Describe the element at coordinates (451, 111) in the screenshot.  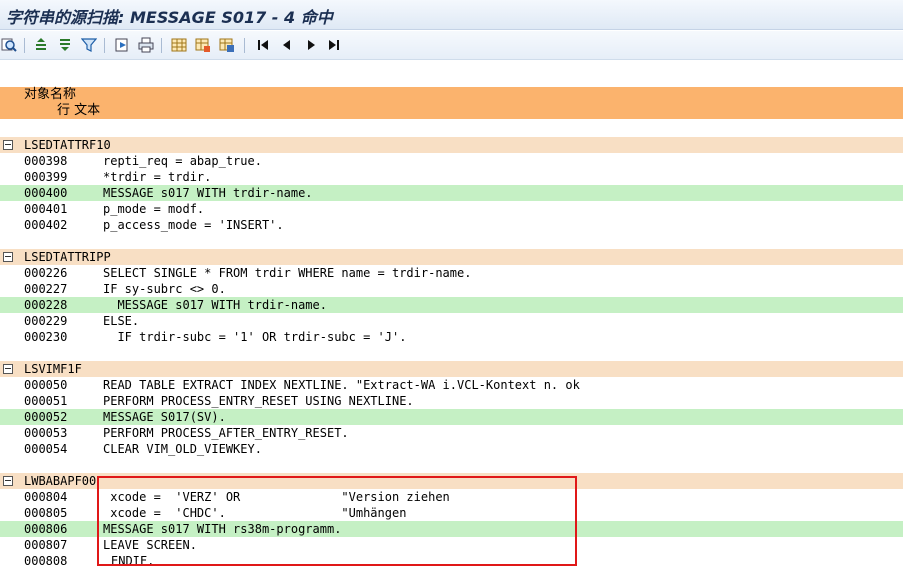
I see `column-header-line-text: 行 文本` at that location.